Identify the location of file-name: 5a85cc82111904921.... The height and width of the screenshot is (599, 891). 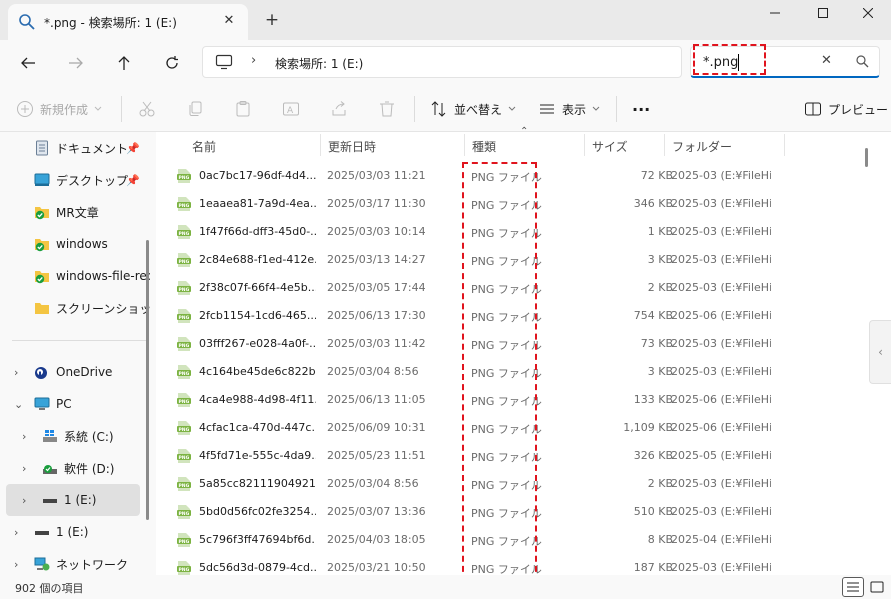
(257, 483).